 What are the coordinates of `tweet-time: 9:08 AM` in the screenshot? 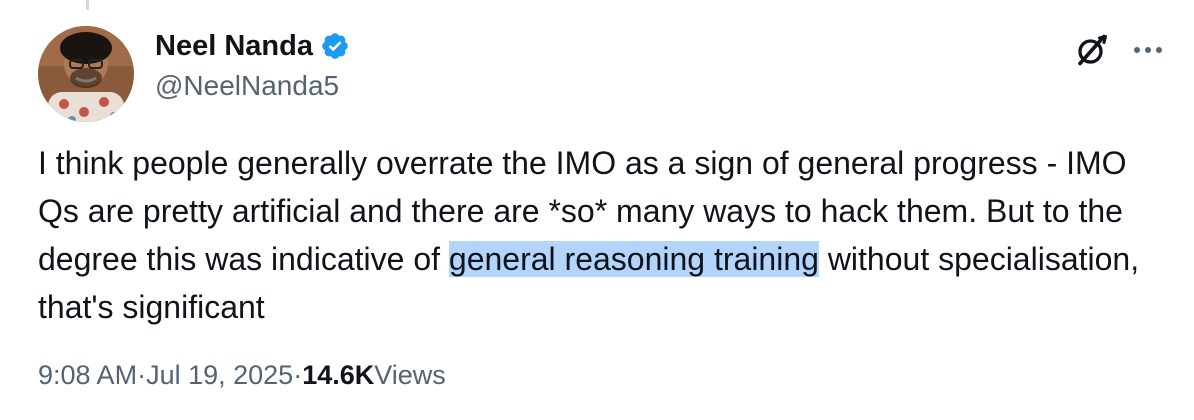 It's located at (87, 375).